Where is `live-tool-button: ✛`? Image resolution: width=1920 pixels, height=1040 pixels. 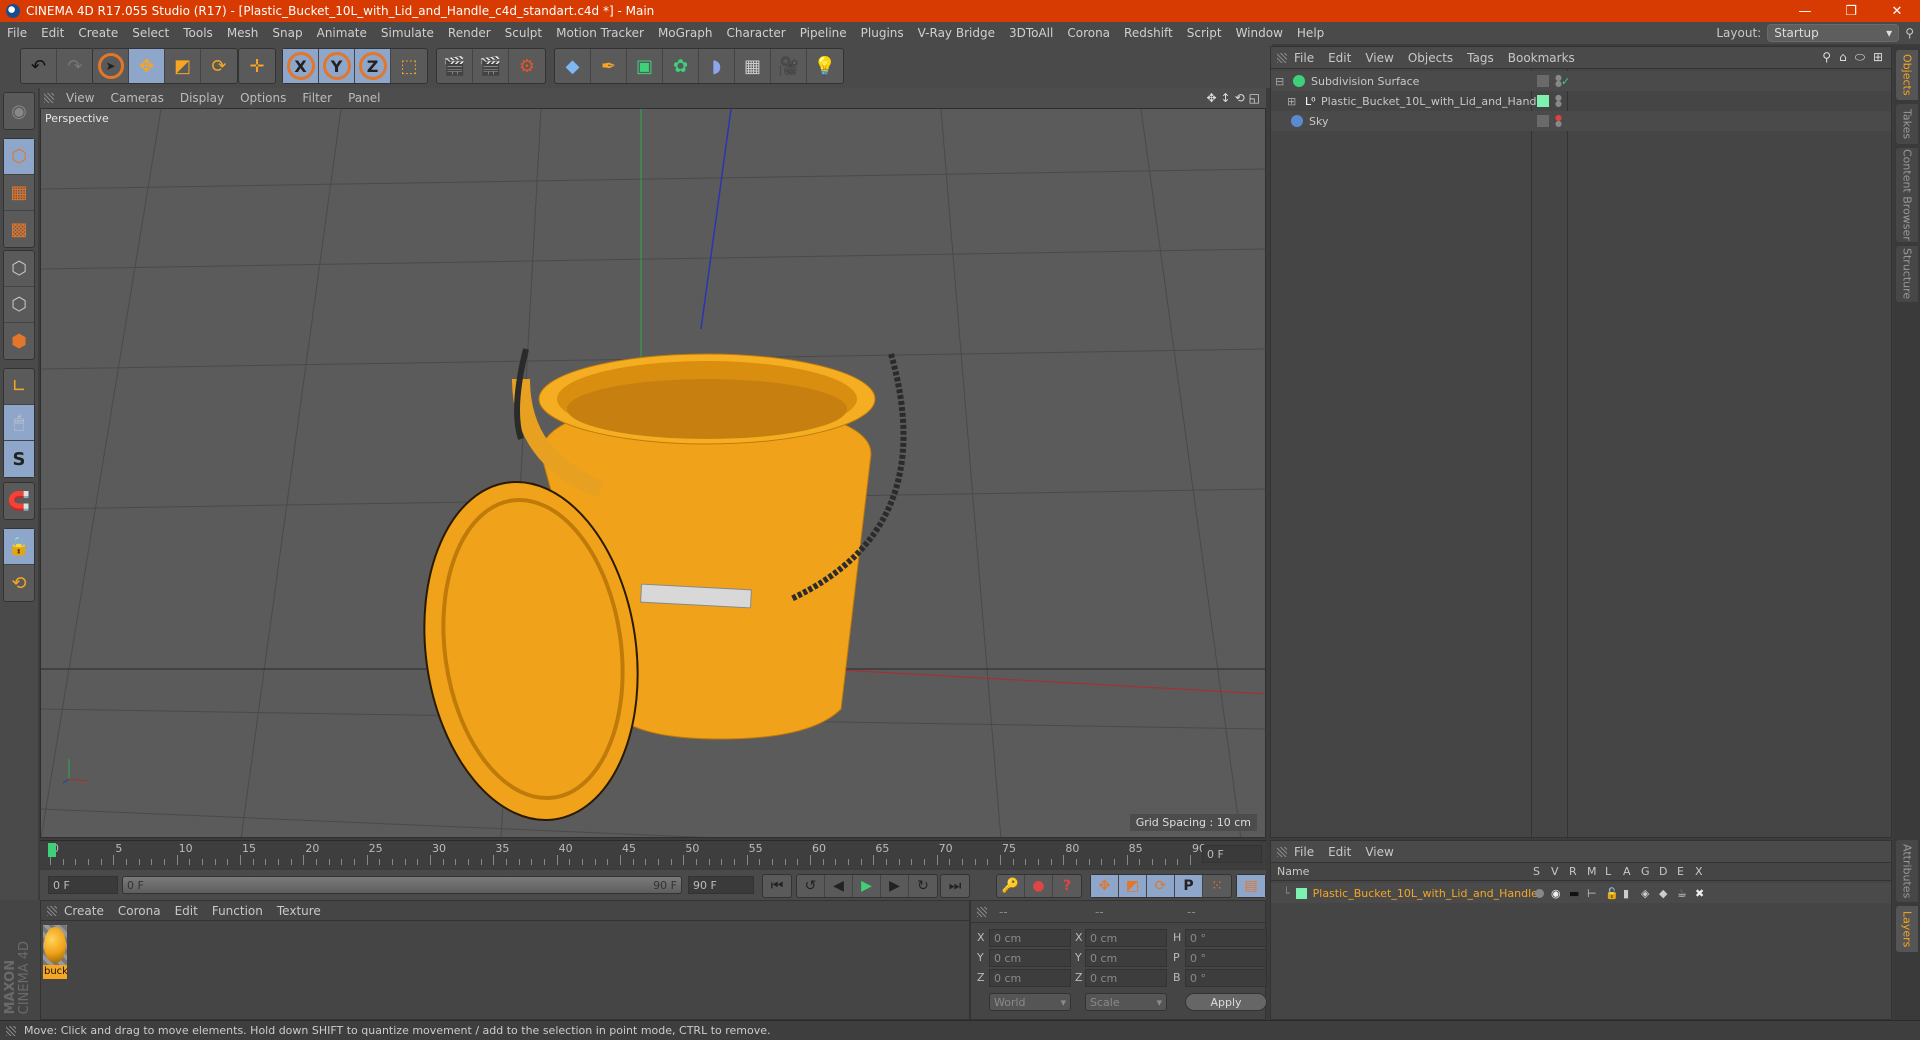
live-tool-button: ✛ is located at coordinates (257, 66).